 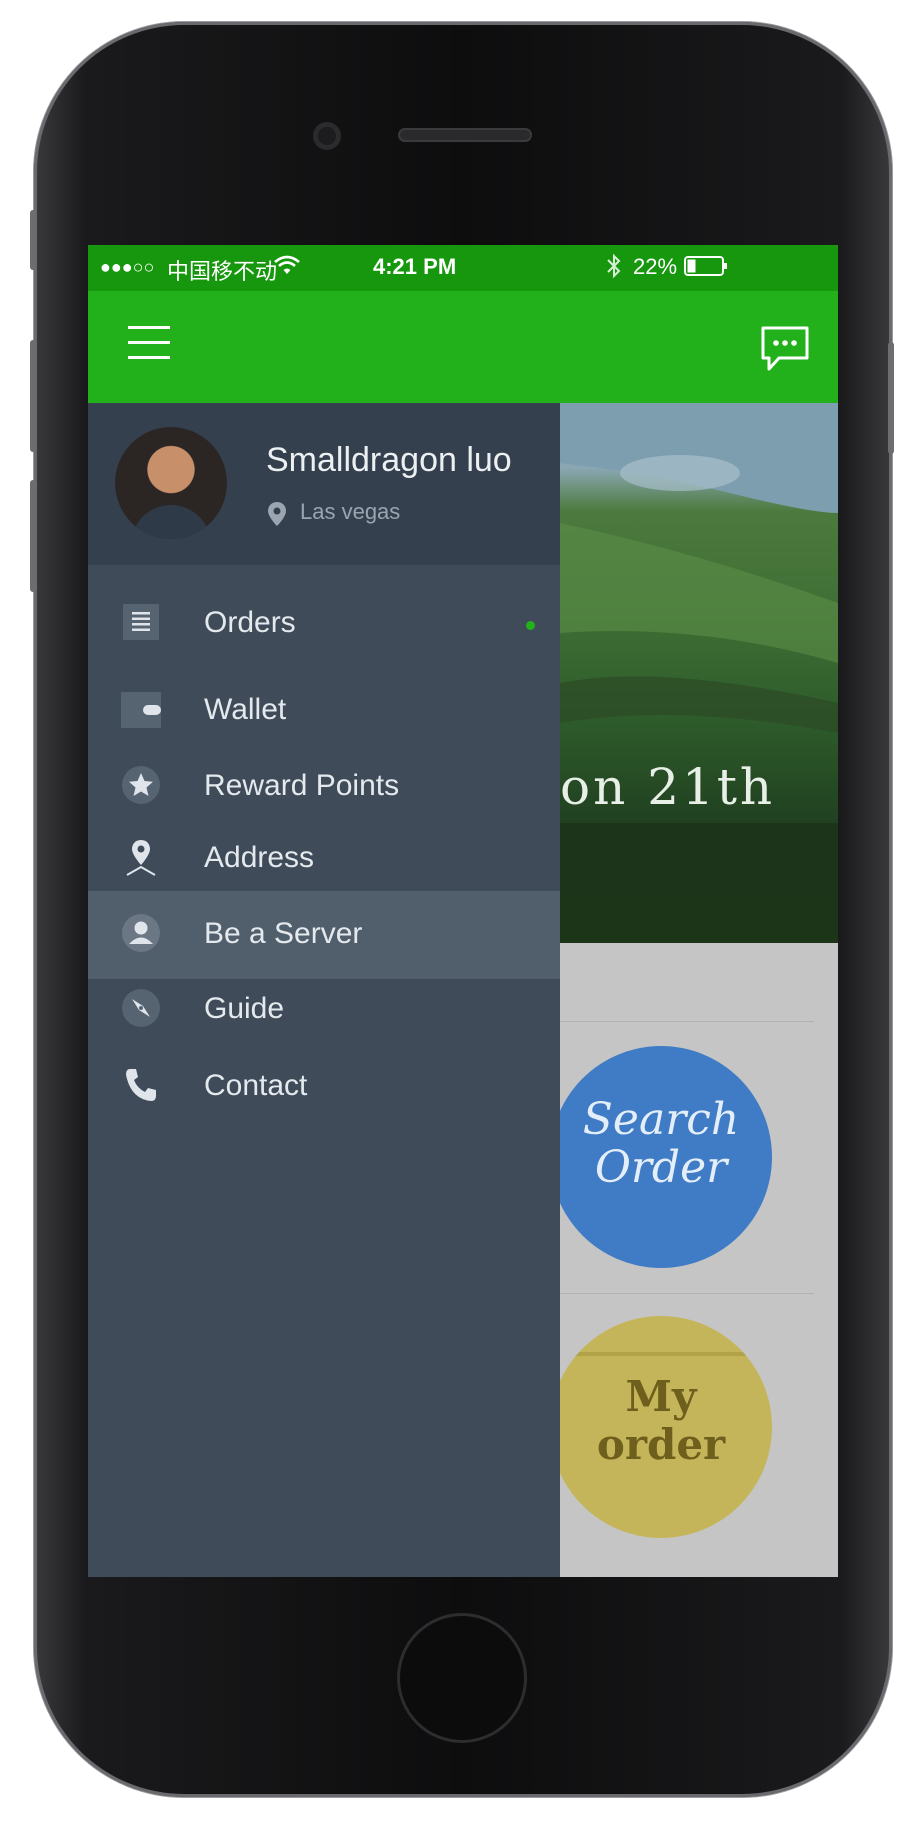 I want to click on clock: 4:21 PM, so click(x=415, y=266).